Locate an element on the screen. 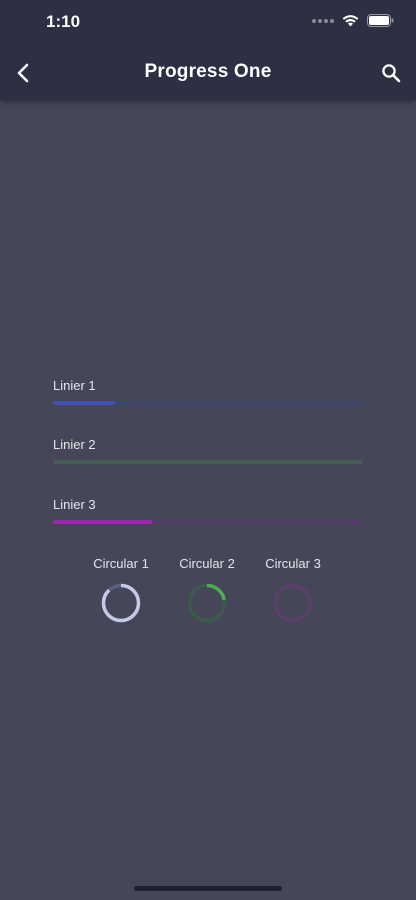 This screenshot has width=416, height=900. home-indicator is located at coordinates (208, 888).